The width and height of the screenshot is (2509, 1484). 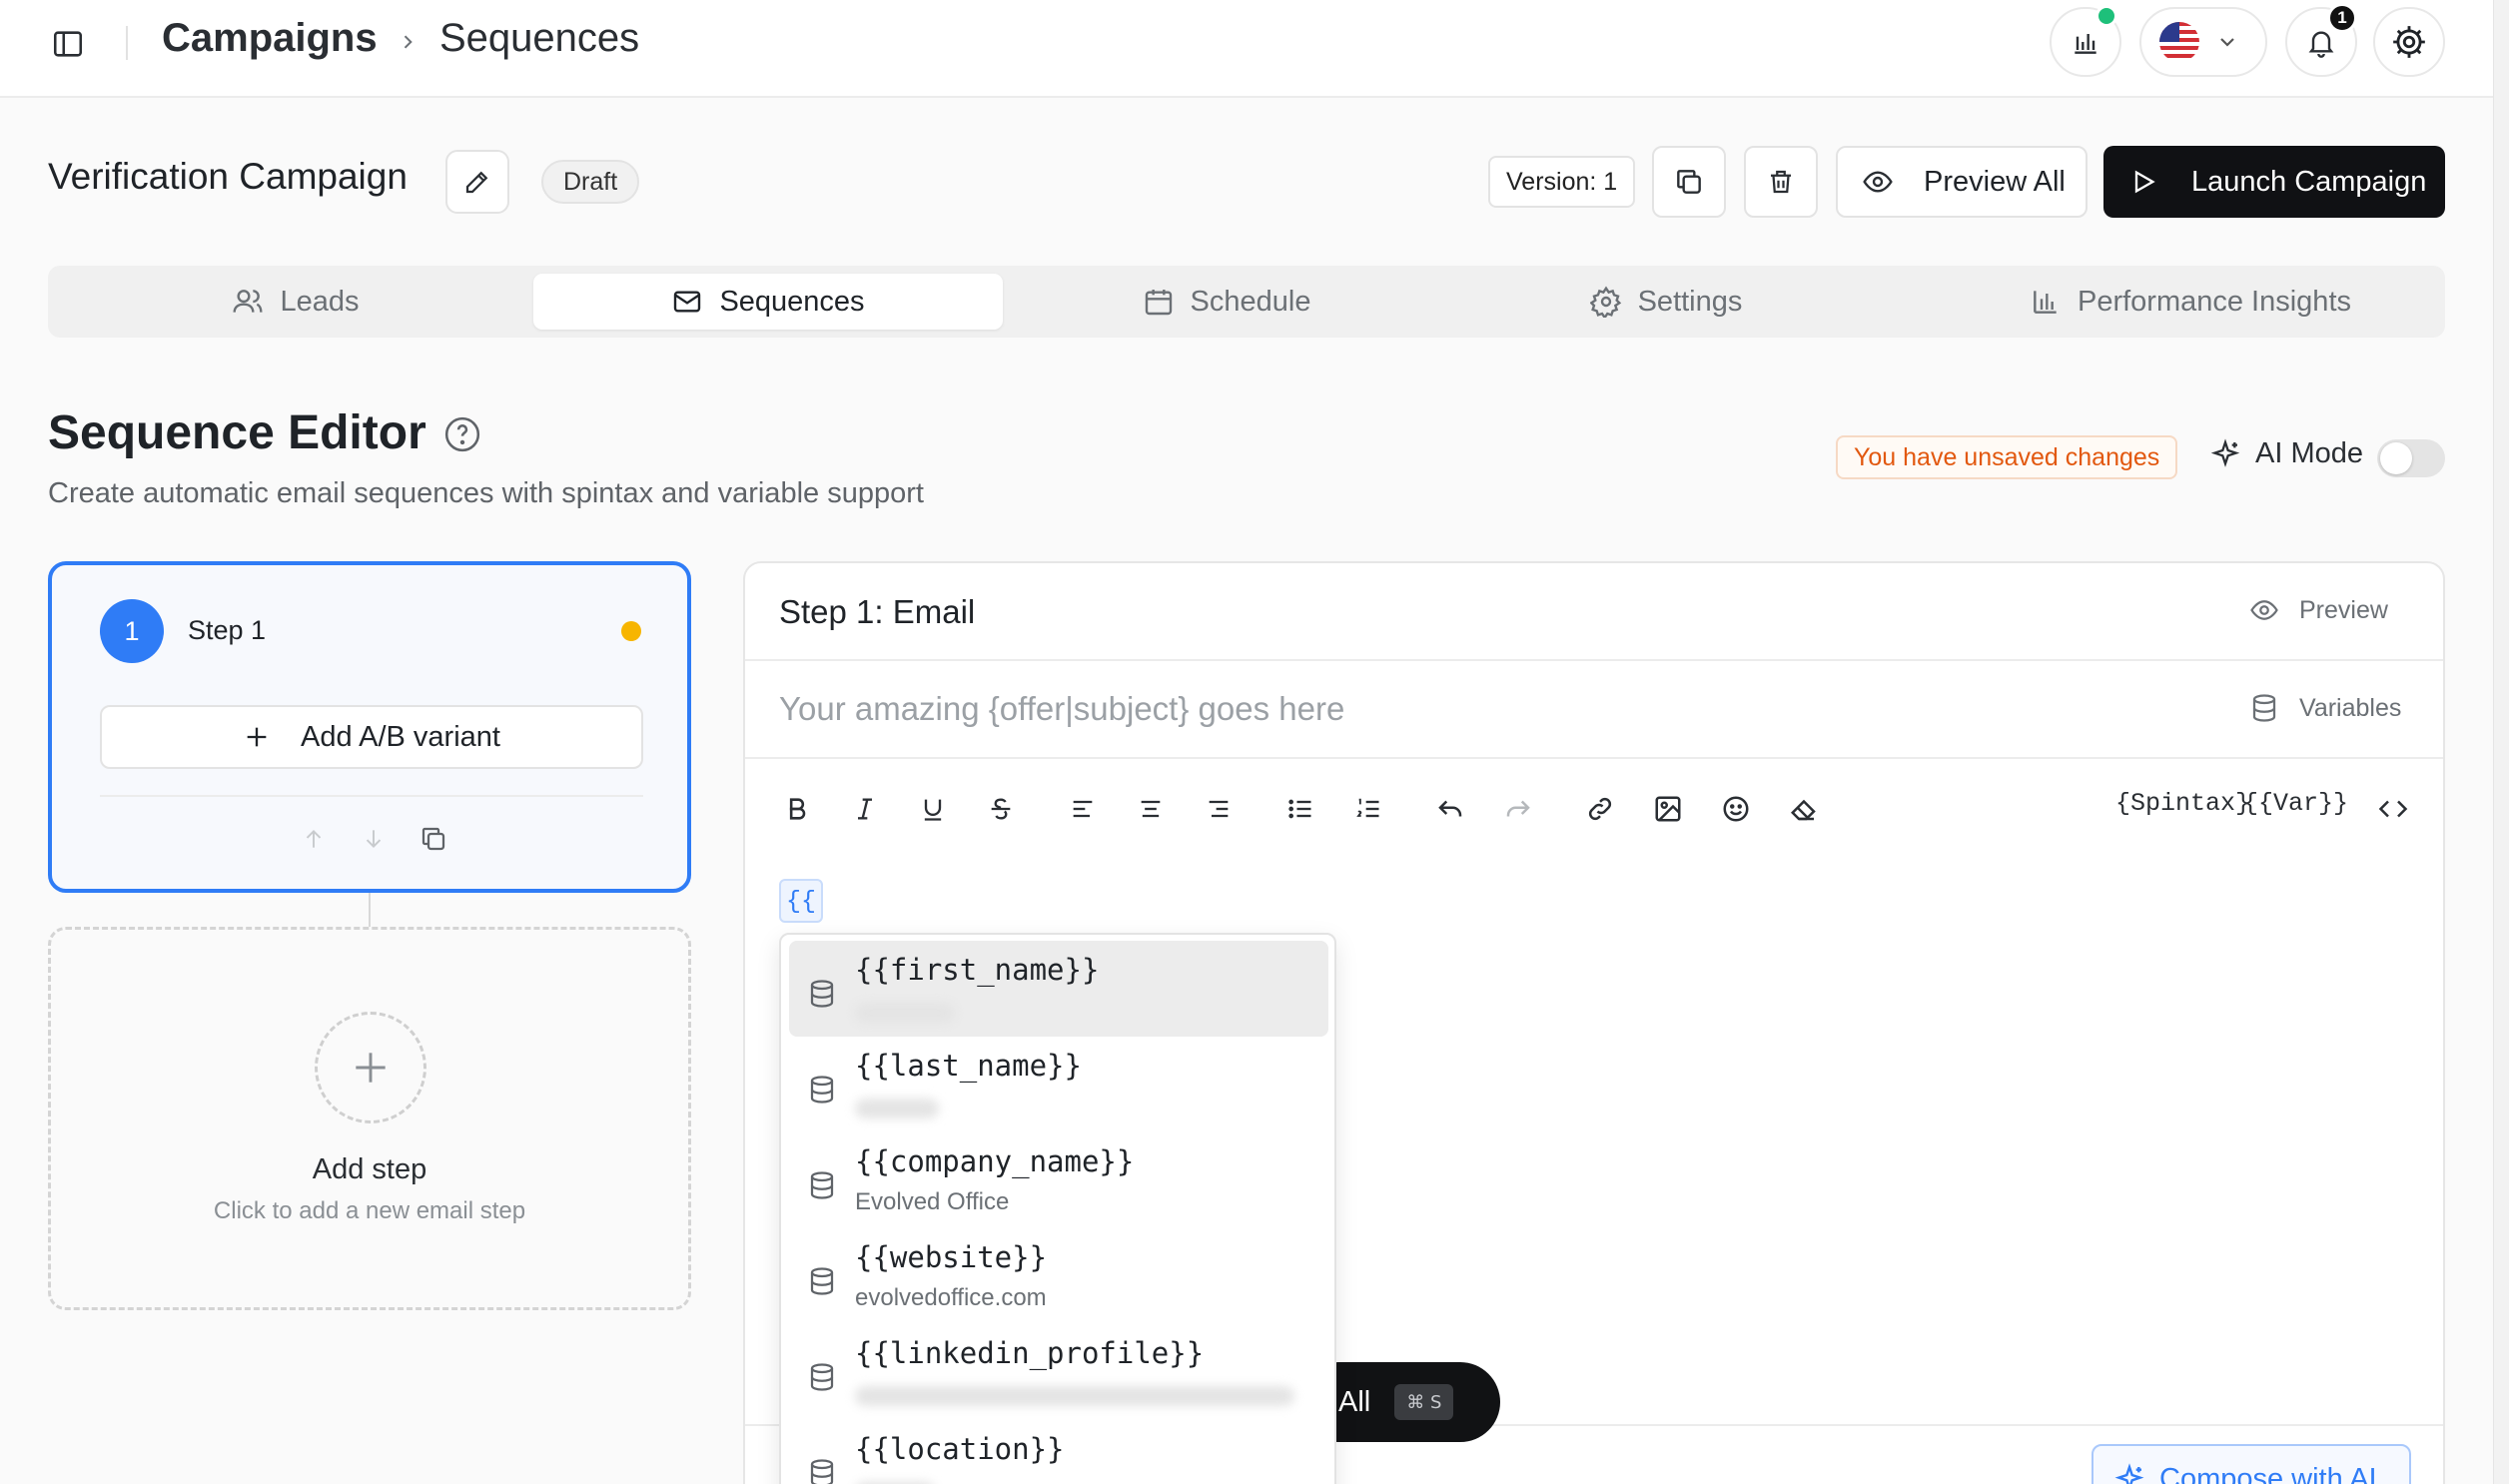 I want to click on link-icon, so click(x=1600, y=809).